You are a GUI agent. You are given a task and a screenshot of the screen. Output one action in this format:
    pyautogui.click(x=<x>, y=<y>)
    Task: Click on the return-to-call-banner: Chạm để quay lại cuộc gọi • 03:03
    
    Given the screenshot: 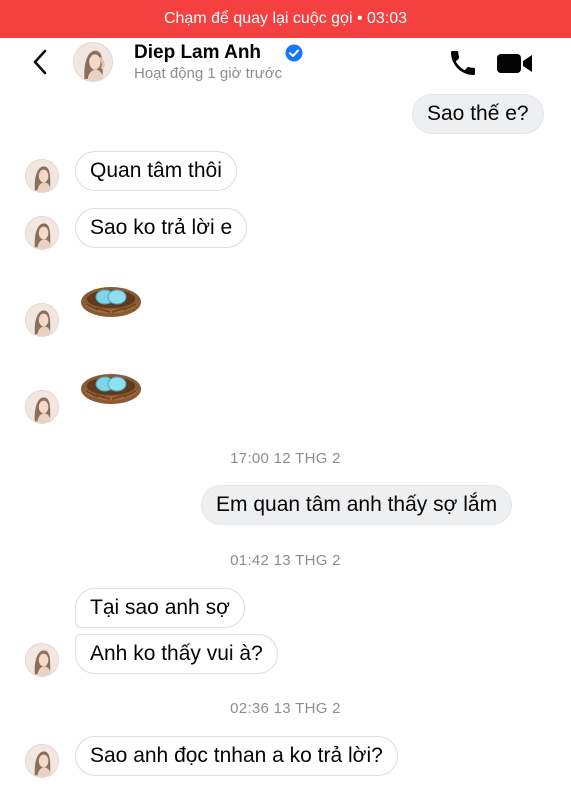 What is the action you would take?
    pyautogui.click(x=285, y=19)
    